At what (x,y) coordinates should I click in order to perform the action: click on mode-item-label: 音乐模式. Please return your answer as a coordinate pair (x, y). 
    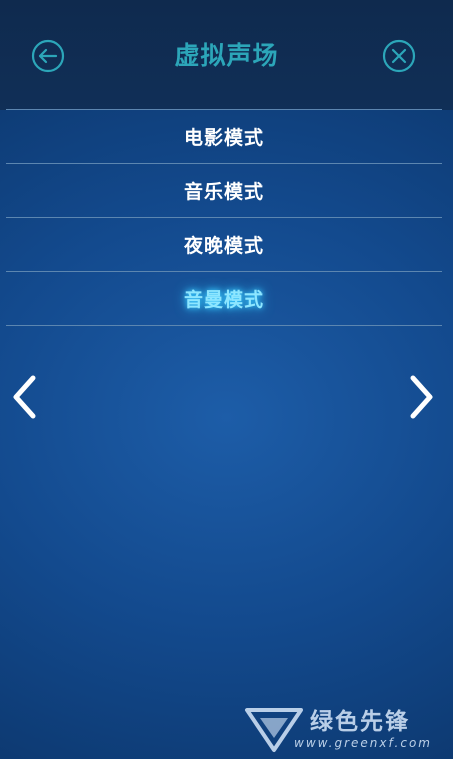
    Looking at the image, I should click on (223, 192).